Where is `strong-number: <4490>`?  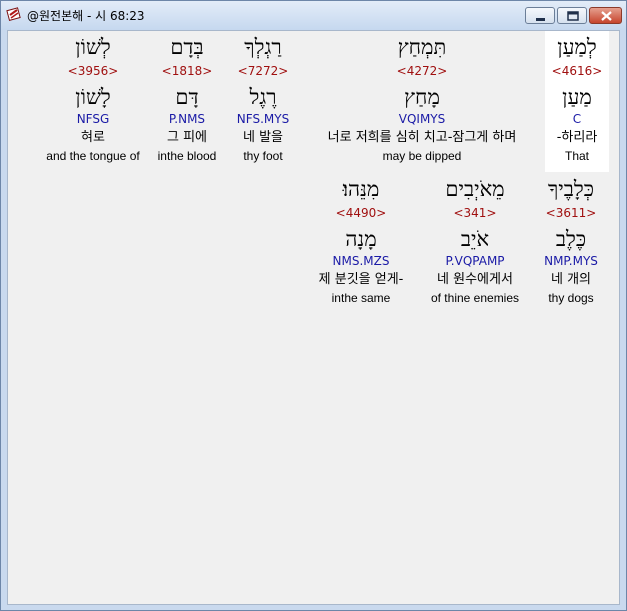
strong-number: <4490> is located at coordinates (361, 213).